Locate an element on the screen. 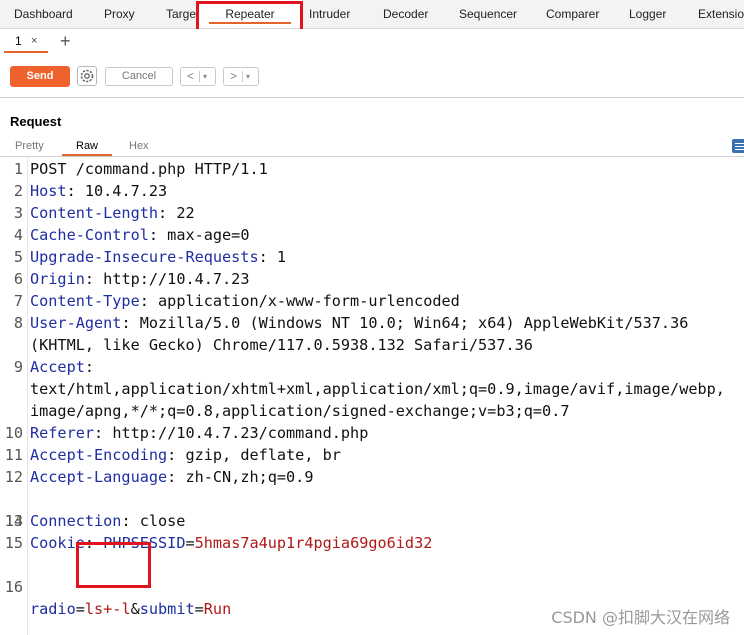 The height and width of the screenshot is (635, 744). line-number: 5 is located at coordinates (18, 257).